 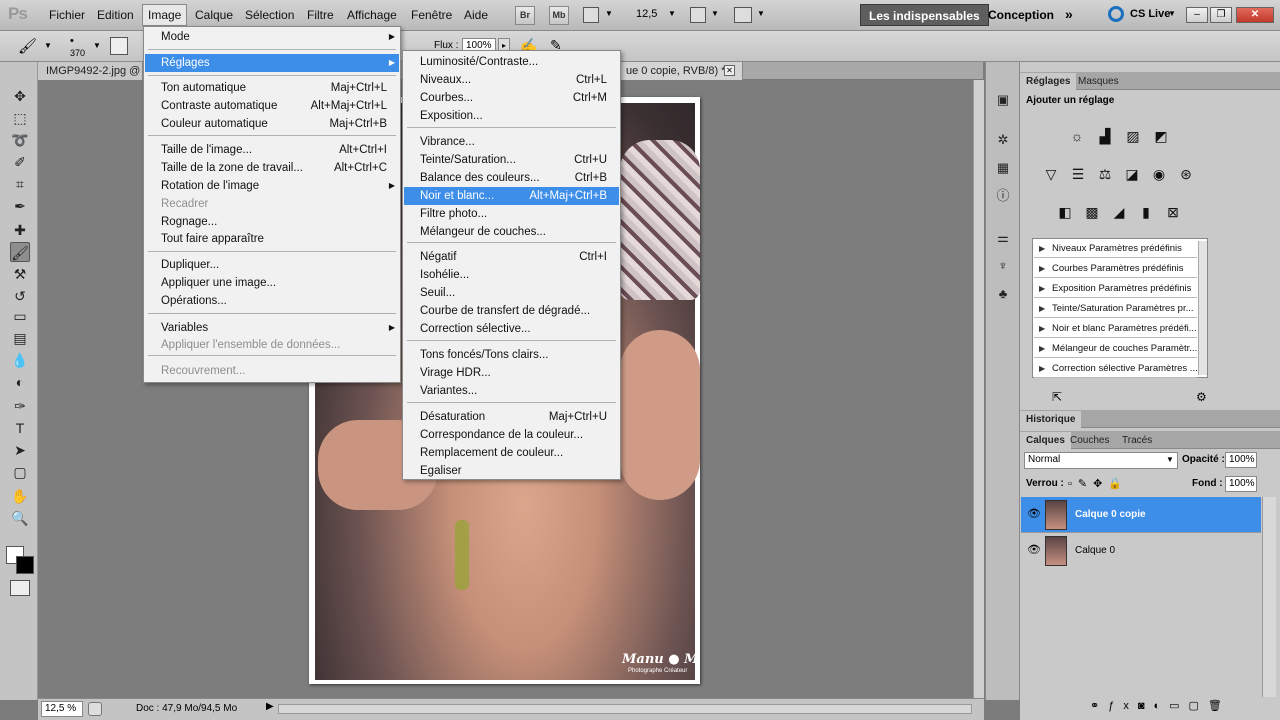 What do you see at coordinates (1101, 460) in the screenshot?
I see `blend-mode-select: Normal` at bounding box center [1101, 460].